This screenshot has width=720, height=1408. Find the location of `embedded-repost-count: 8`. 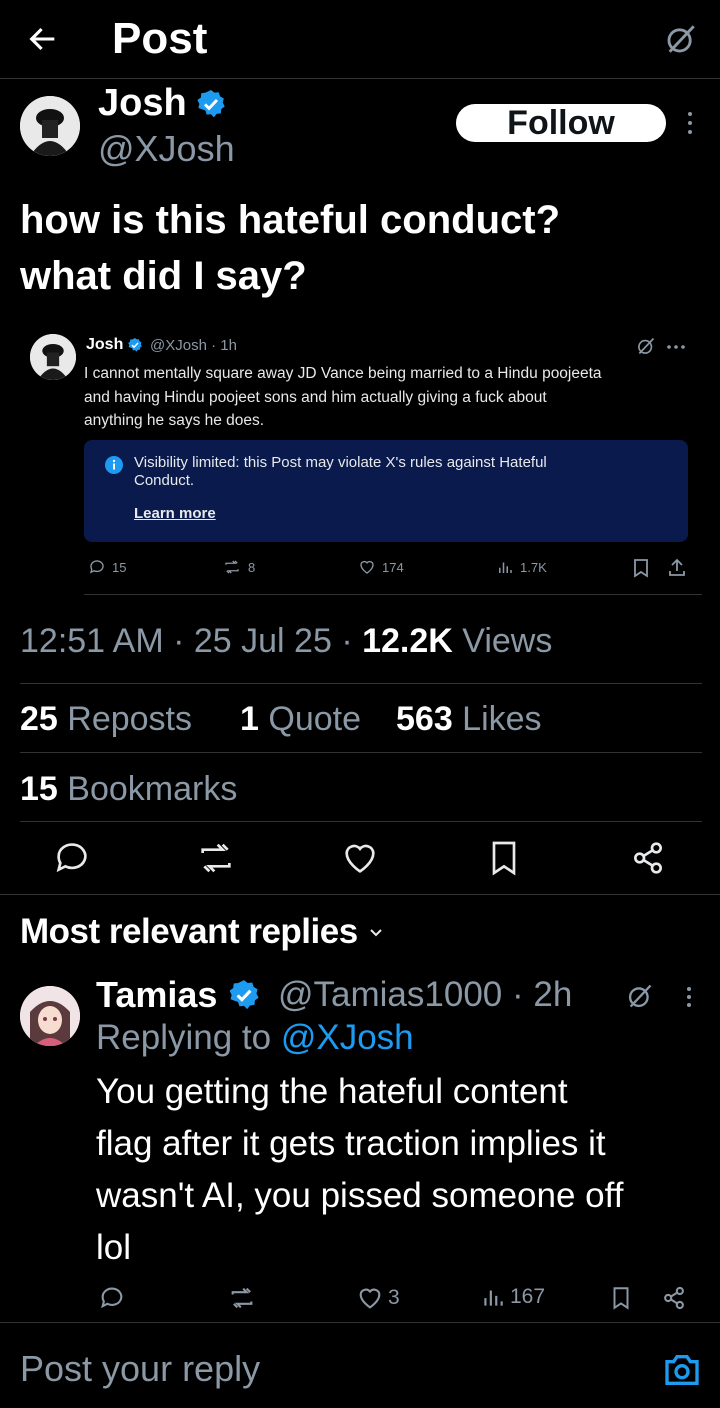

embedded-repost-count: 8 is located at coordinates (238, 567).